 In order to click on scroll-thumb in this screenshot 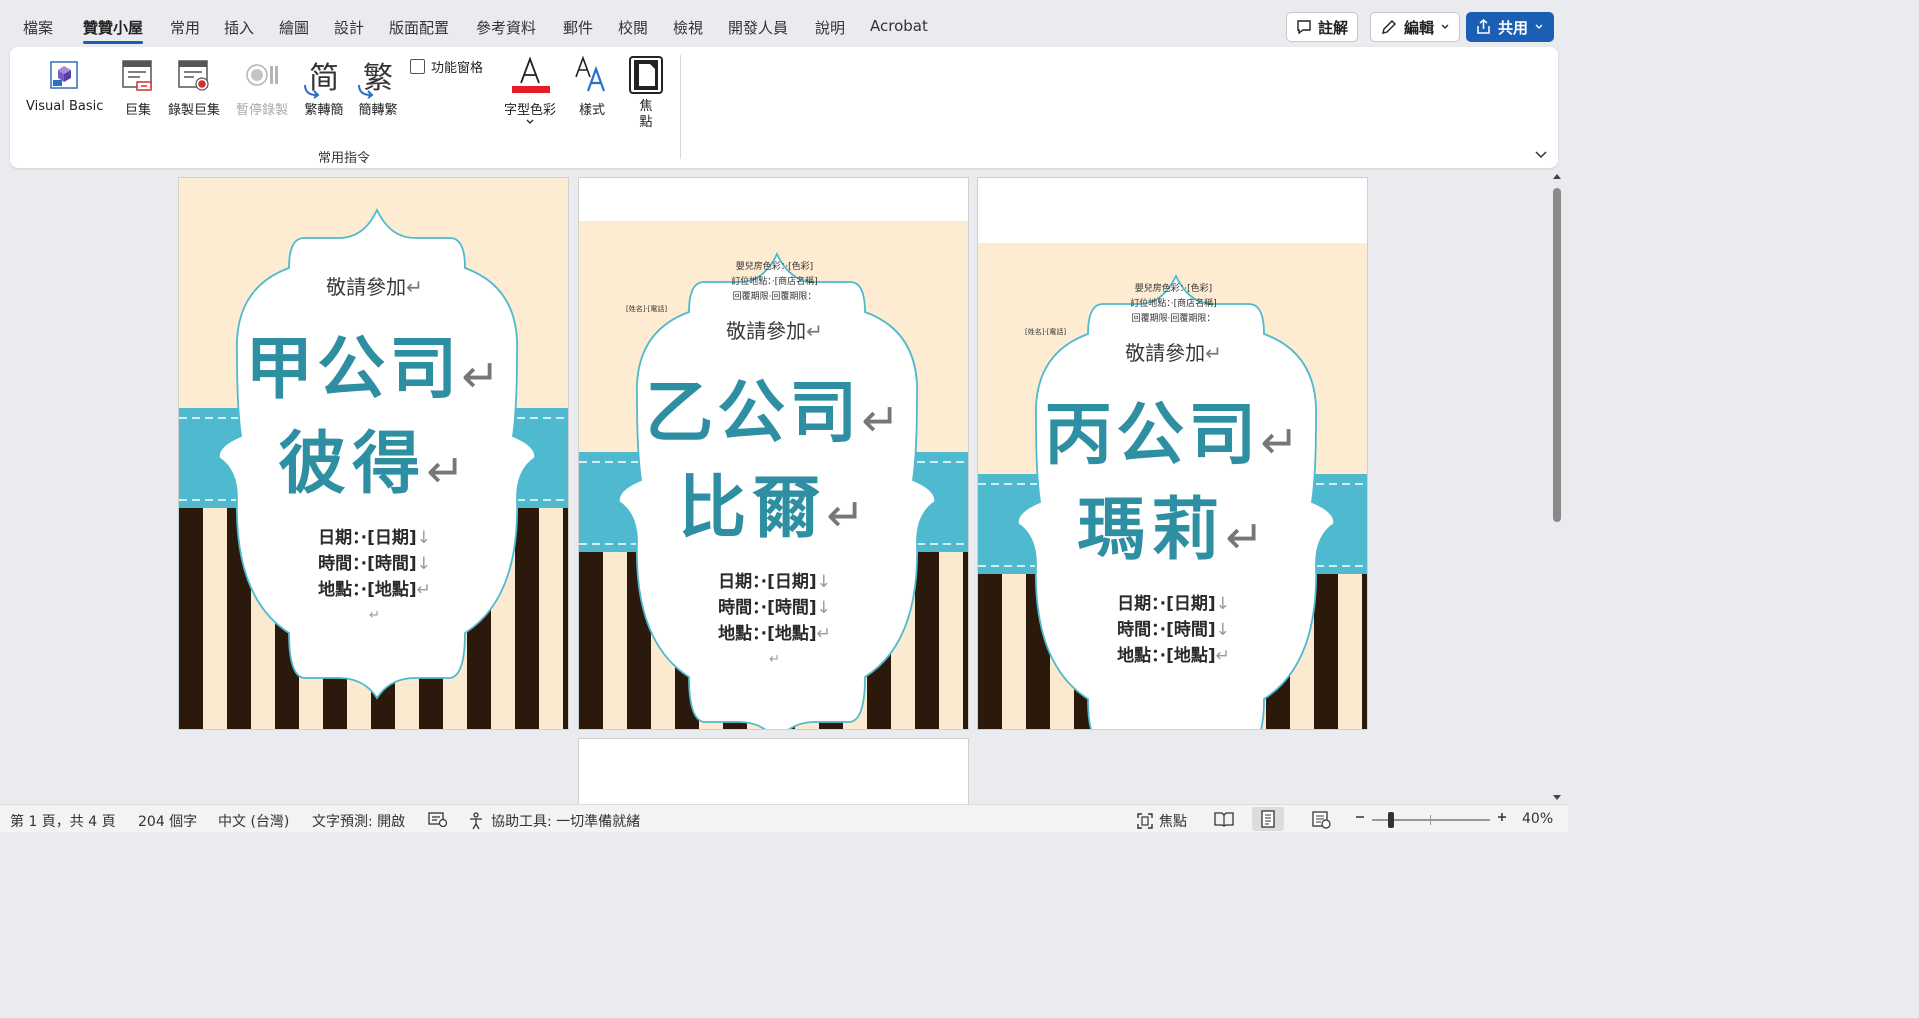, I will do `click(1557, 355)`.